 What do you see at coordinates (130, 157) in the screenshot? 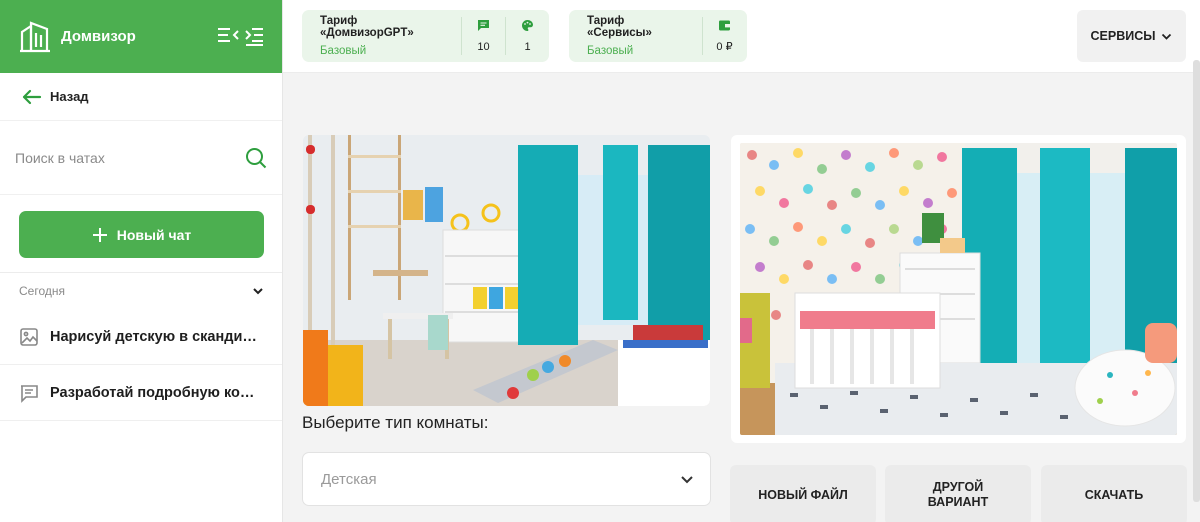
I see `search-input` at bounding box center [130, 157].